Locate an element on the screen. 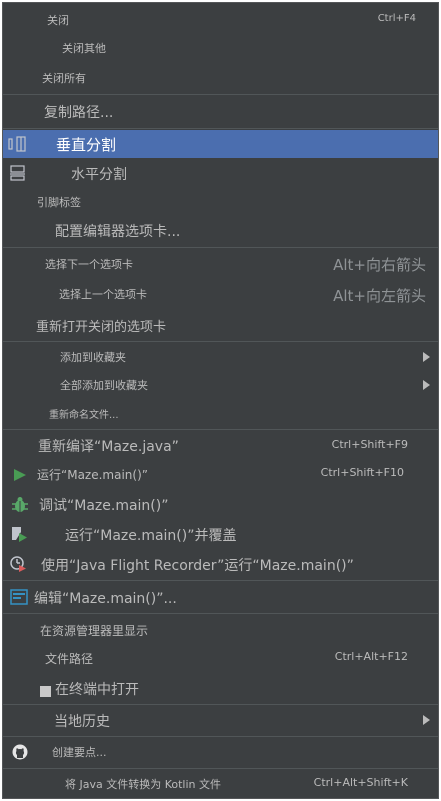 The width and height of the screenshot is (441, 801). menu-item-label: 关闭所有 is located at coordinates (64, 78).